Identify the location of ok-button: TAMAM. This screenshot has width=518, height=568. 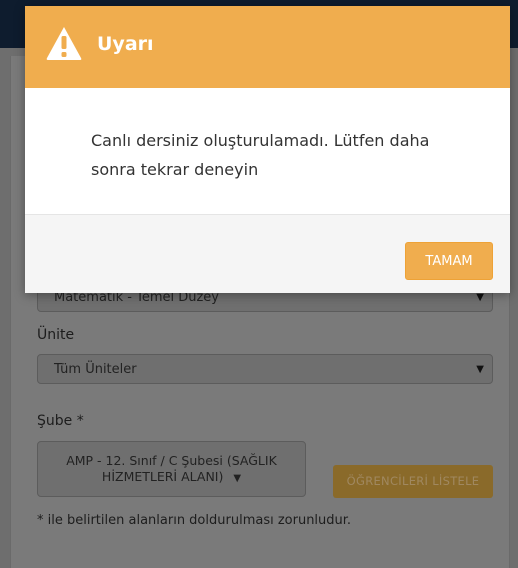
(449, 261).